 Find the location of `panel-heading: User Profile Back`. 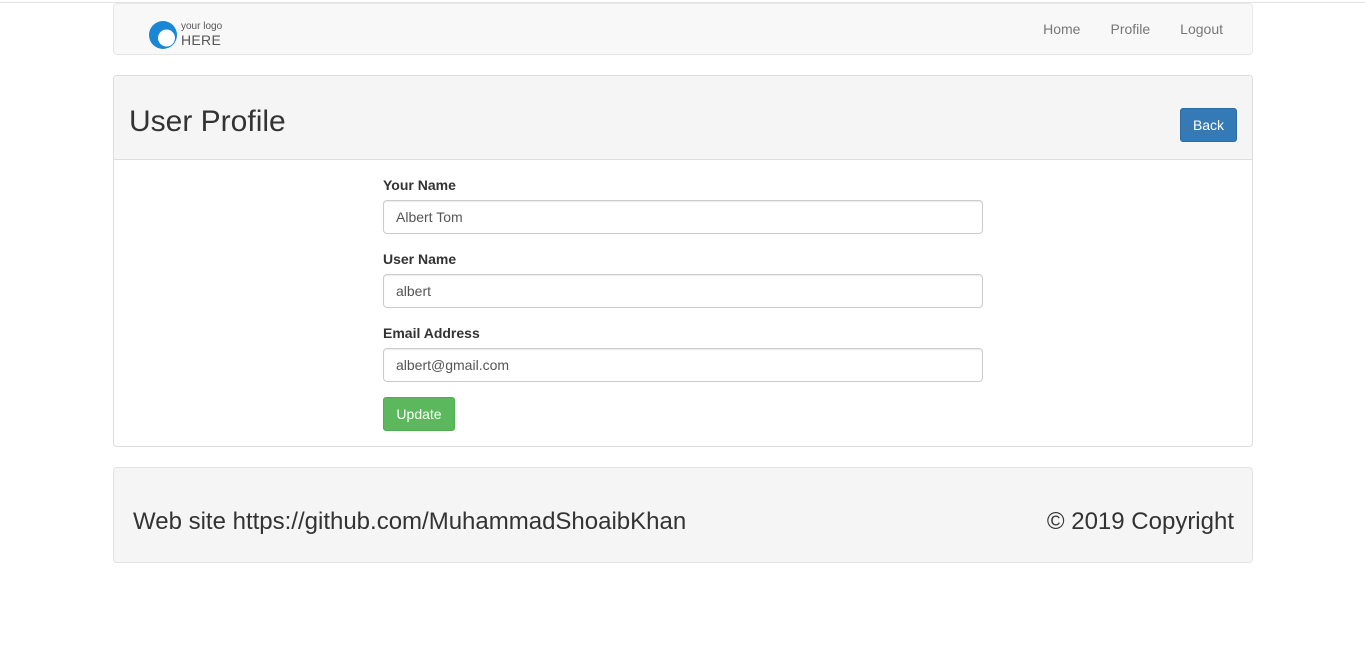

panel-heading: User Profile Back is located at coordinates (683, 118).